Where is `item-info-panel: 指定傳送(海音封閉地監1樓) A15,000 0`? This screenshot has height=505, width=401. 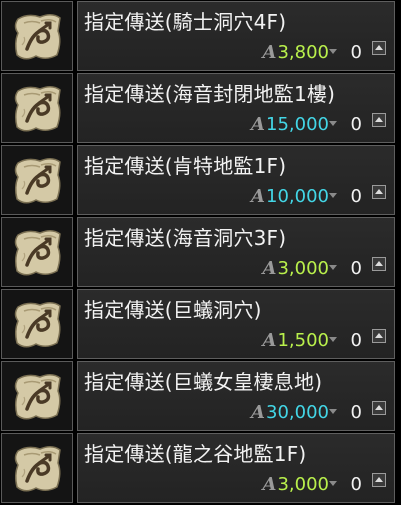
item-info-panel: 指定傳送(海音封閉地監1樓) A15,000 0 is located at coordinates (236, 108).